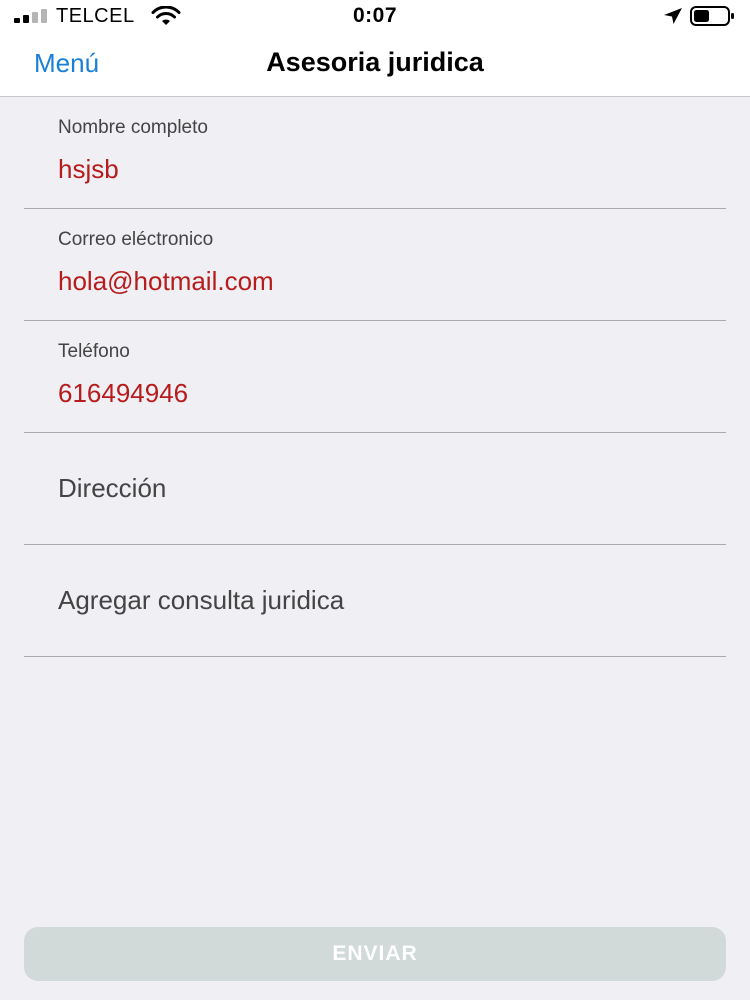  I want to click on page-title: Asesoria juridica, so click(375, 62).